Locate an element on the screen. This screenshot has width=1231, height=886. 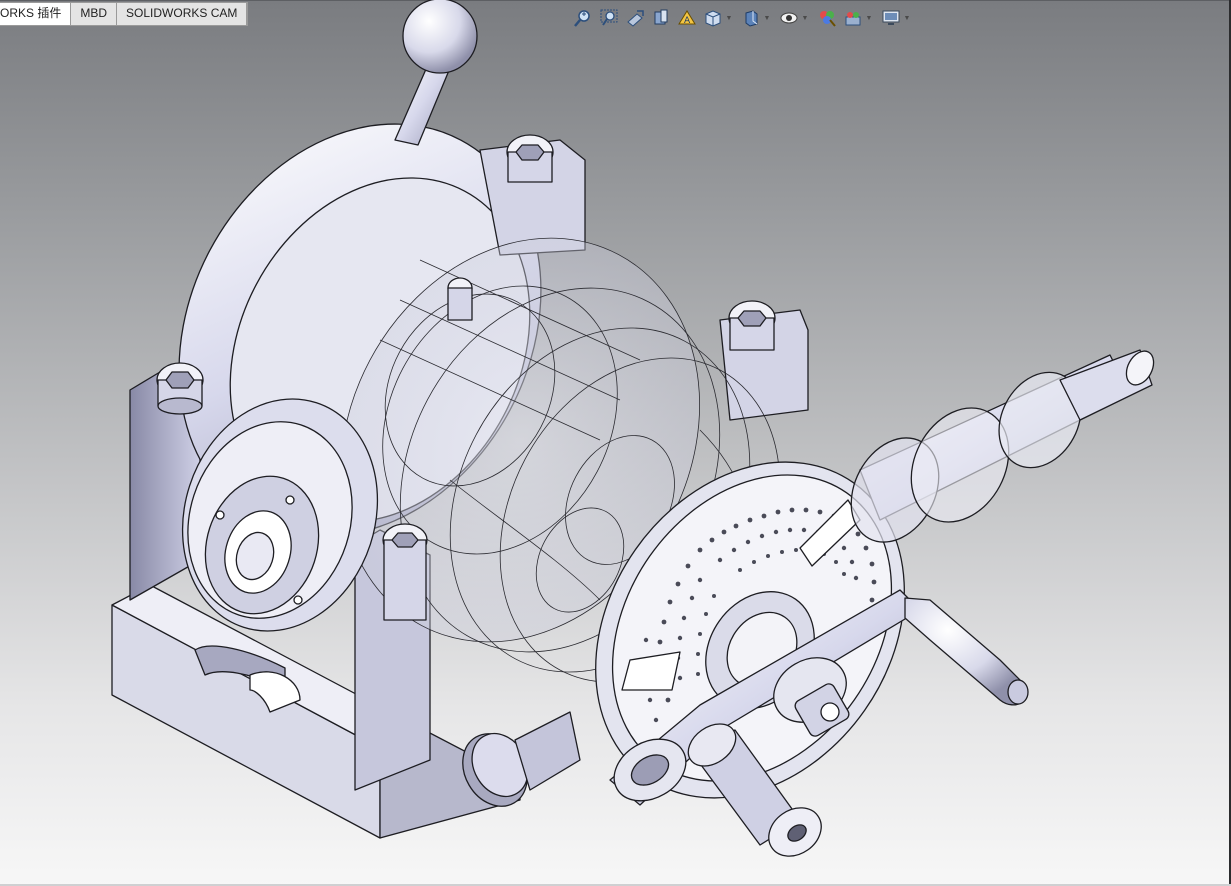
zoom-to-fit-icon is located at coordinates (583, 18).